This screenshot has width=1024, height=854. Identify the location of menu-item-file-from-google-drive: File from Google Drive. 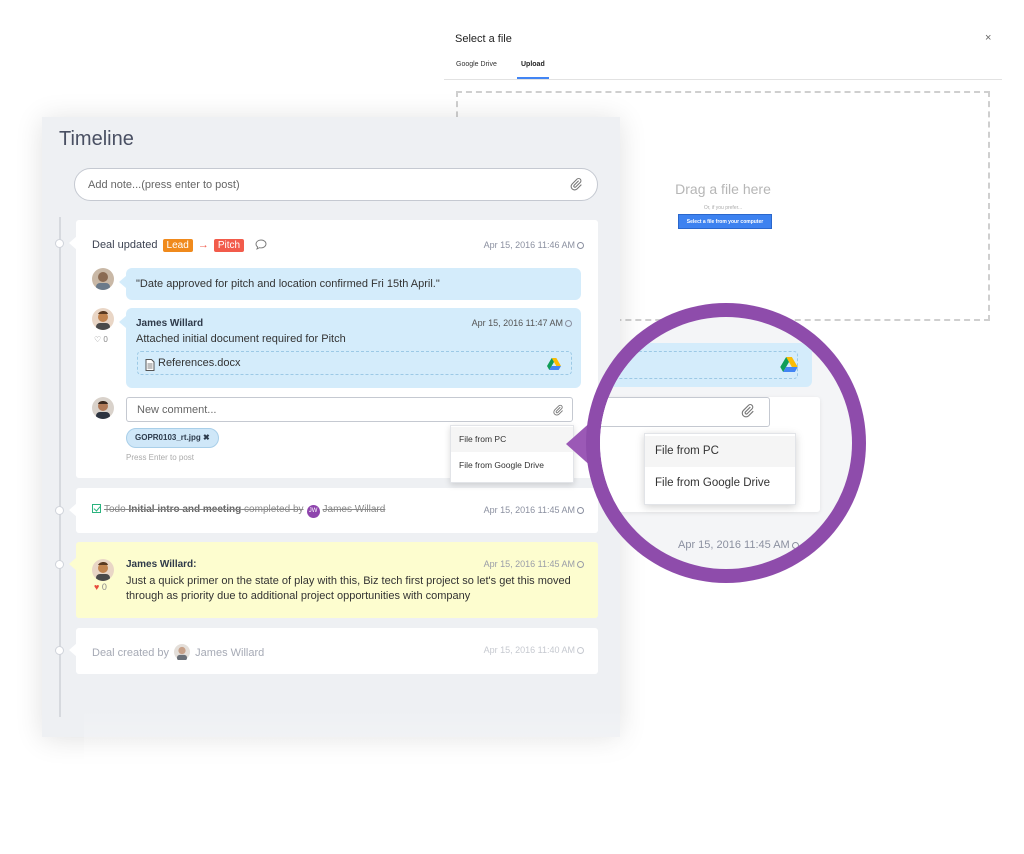
(512, 465).